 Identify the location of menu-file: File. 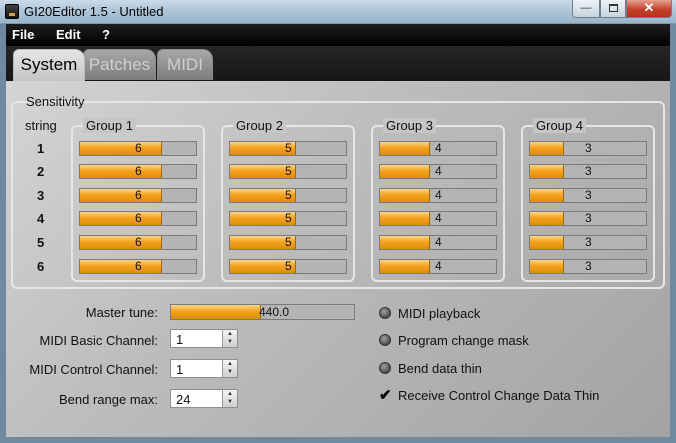
(23, 34).